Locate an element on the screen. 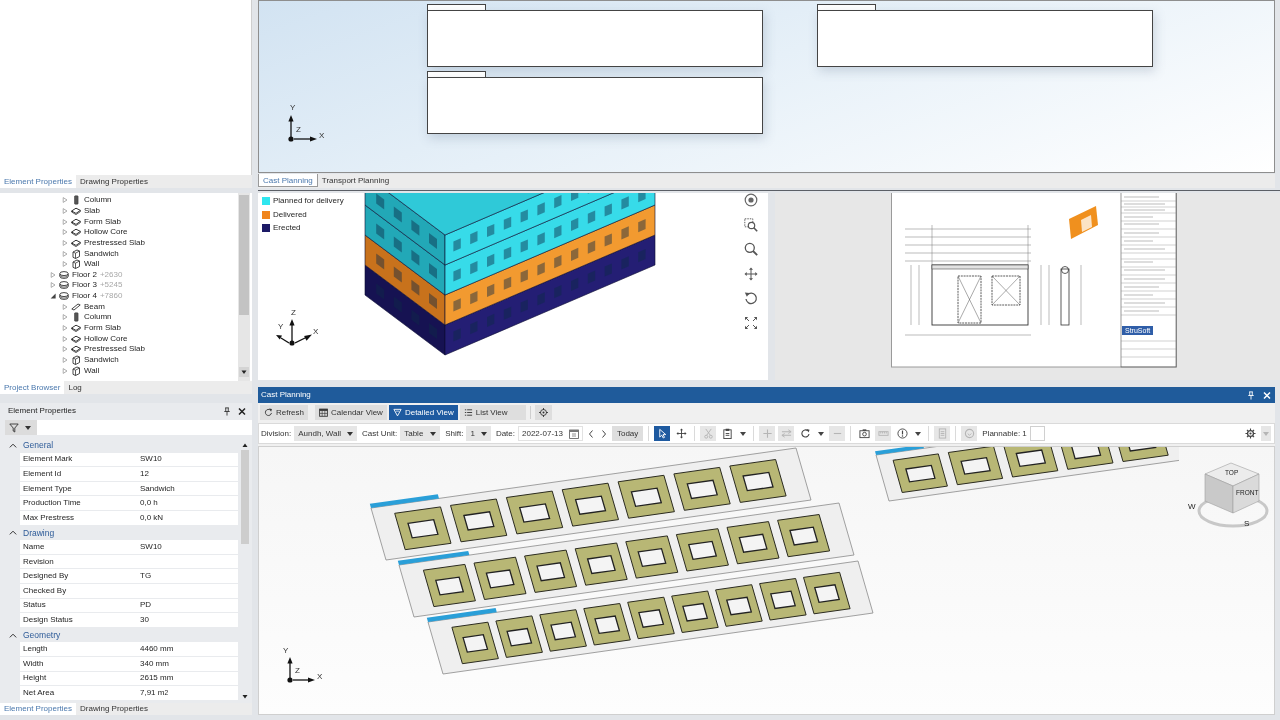  panel-tab: Transport Planning is located at coordinates (355, 181).